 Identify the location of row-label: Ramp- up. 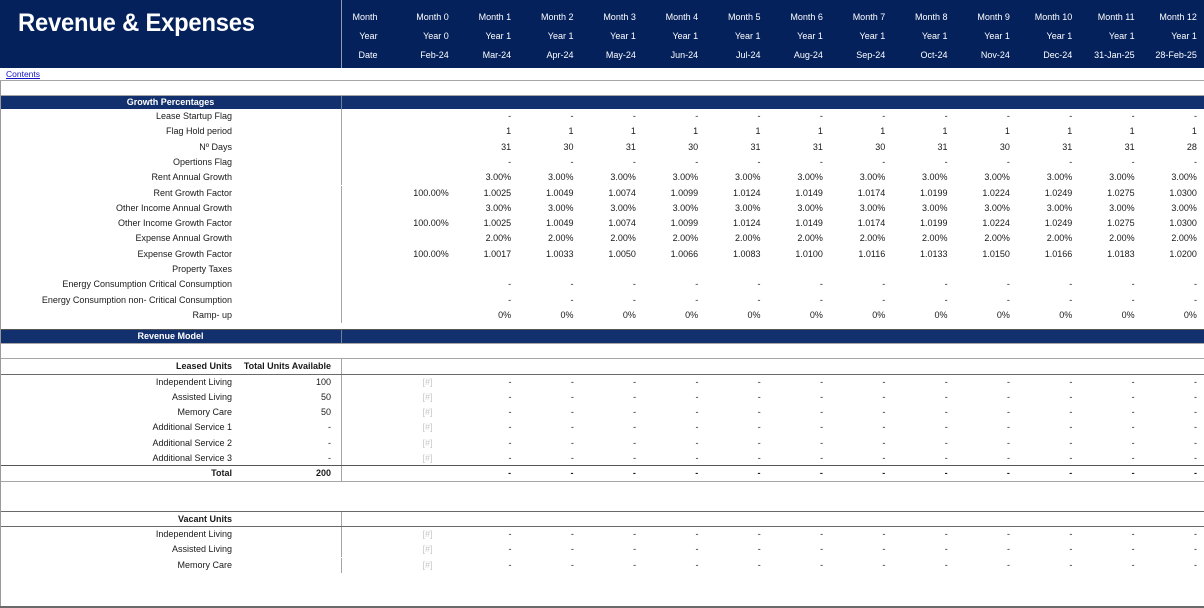
(212, 314).